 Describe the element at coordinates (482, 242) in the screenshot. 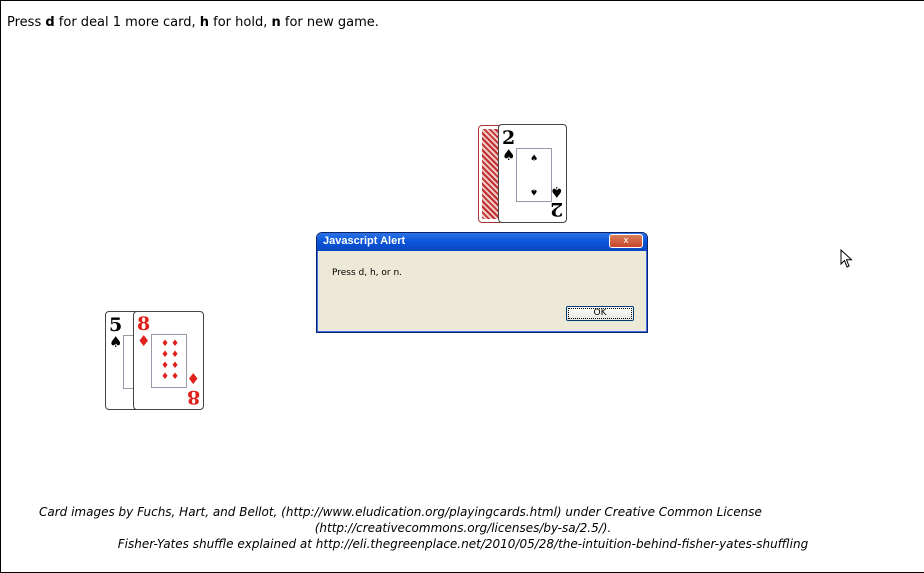

I see `dialog-titlebar: Javascript Alert x` at that location.